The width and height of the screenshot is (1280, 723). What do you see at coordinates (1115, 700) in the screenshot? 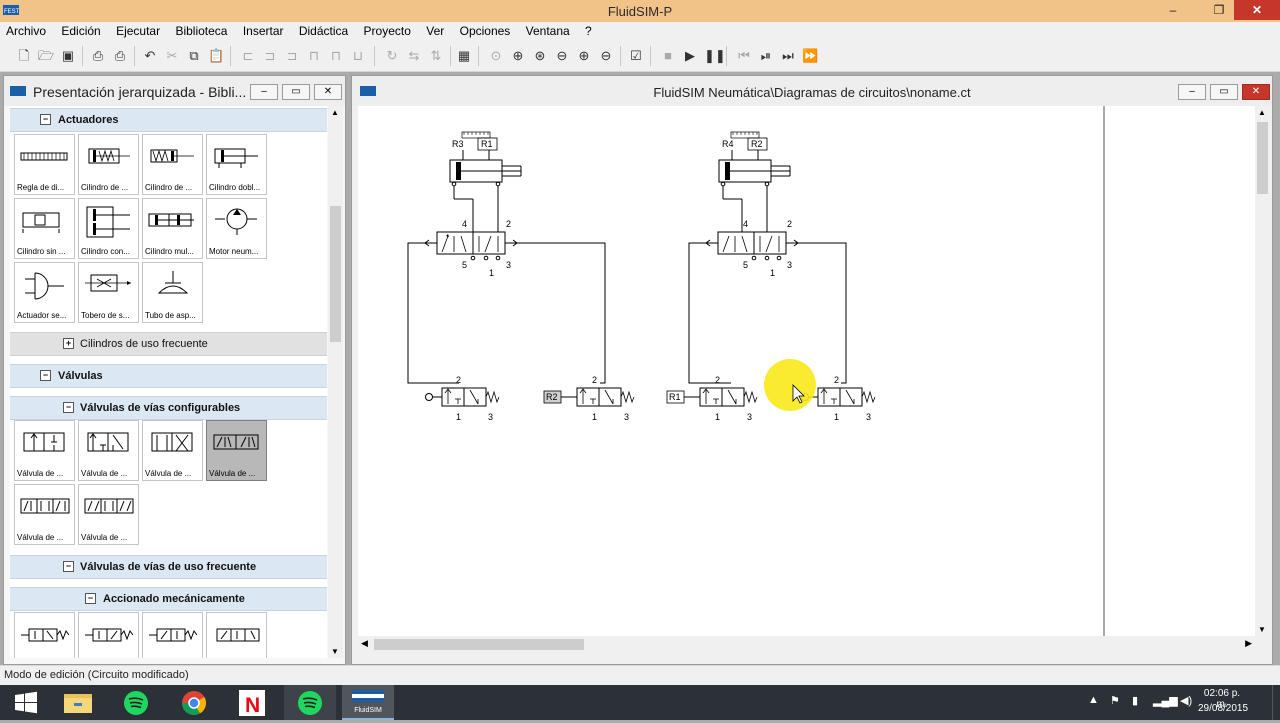
I see `action-center-icon: ⚑` at bounding box center [1115, 700].